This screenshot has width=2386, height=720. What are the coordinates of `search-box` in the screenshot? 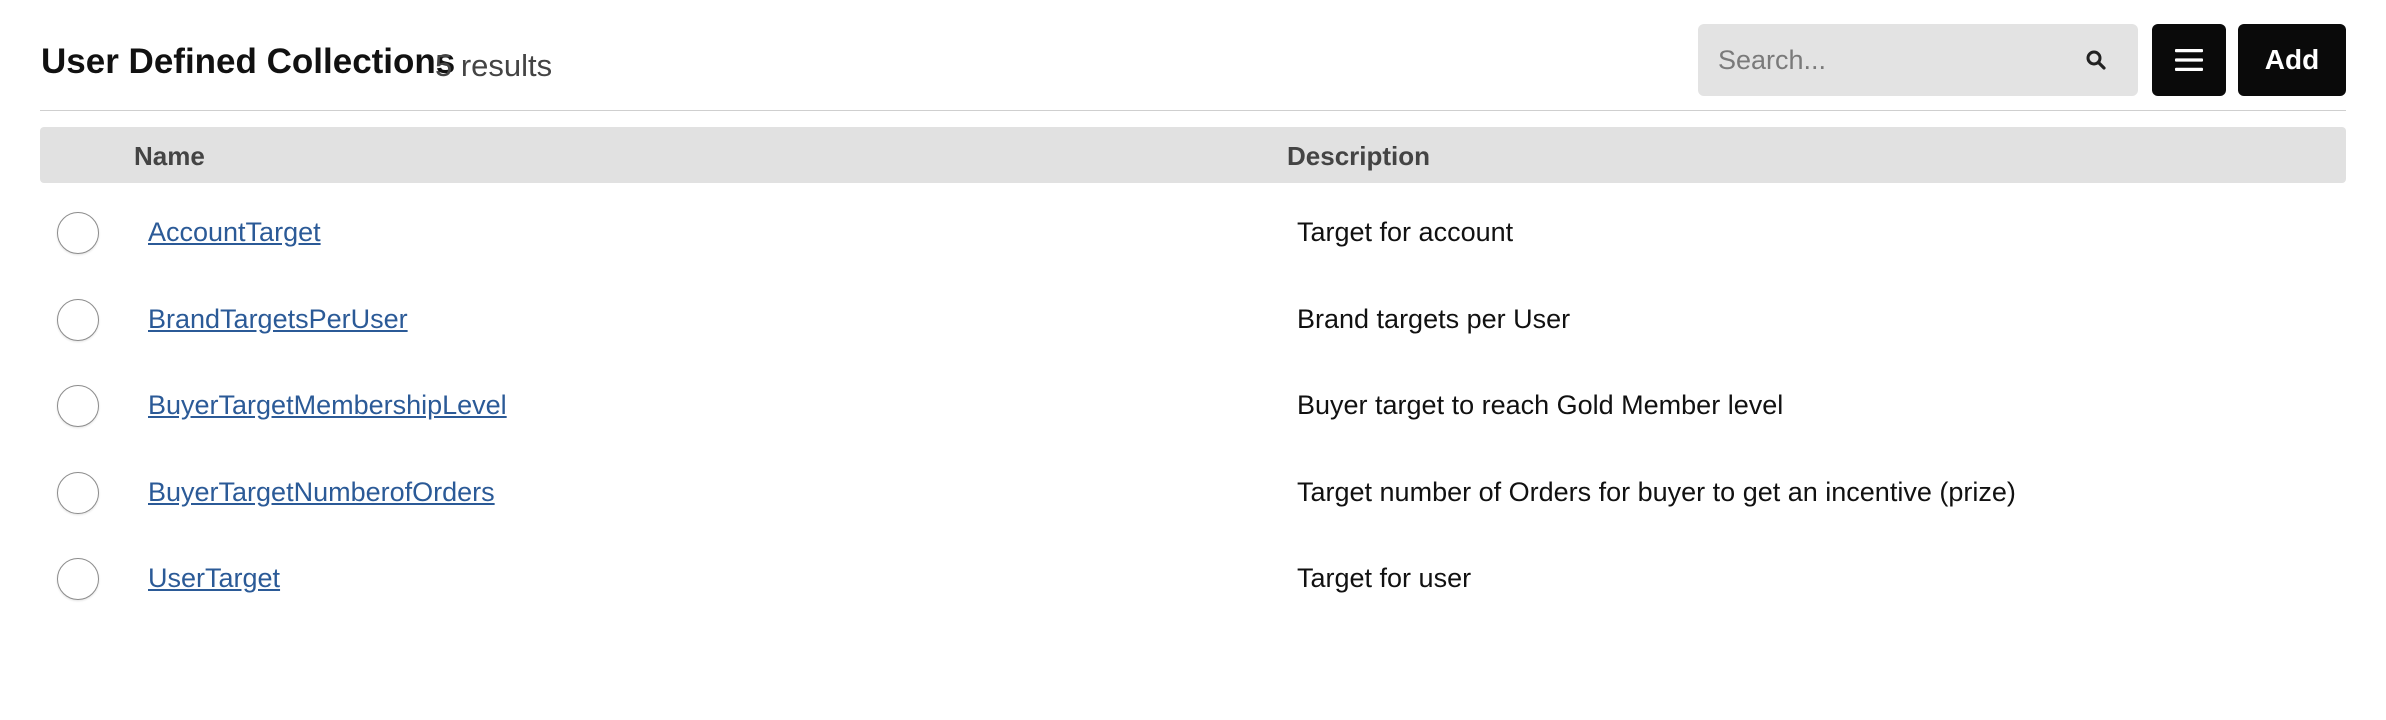 It's located at (1918, 60).